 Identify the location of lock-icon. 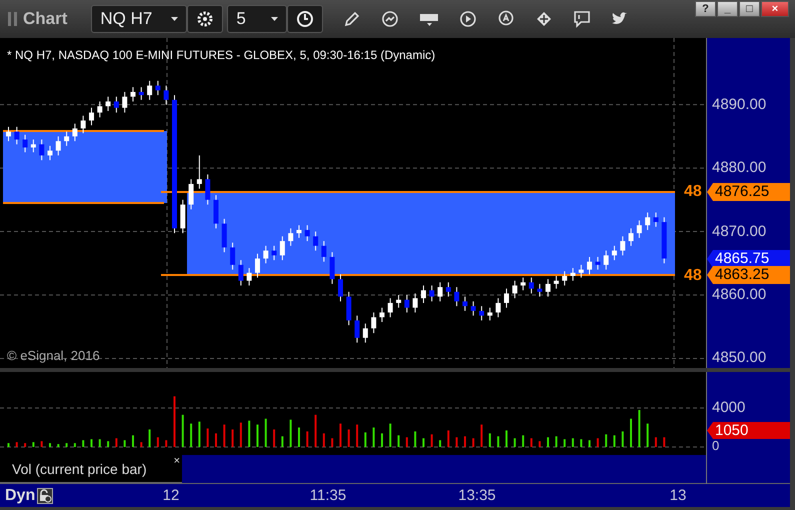
(45, 496).